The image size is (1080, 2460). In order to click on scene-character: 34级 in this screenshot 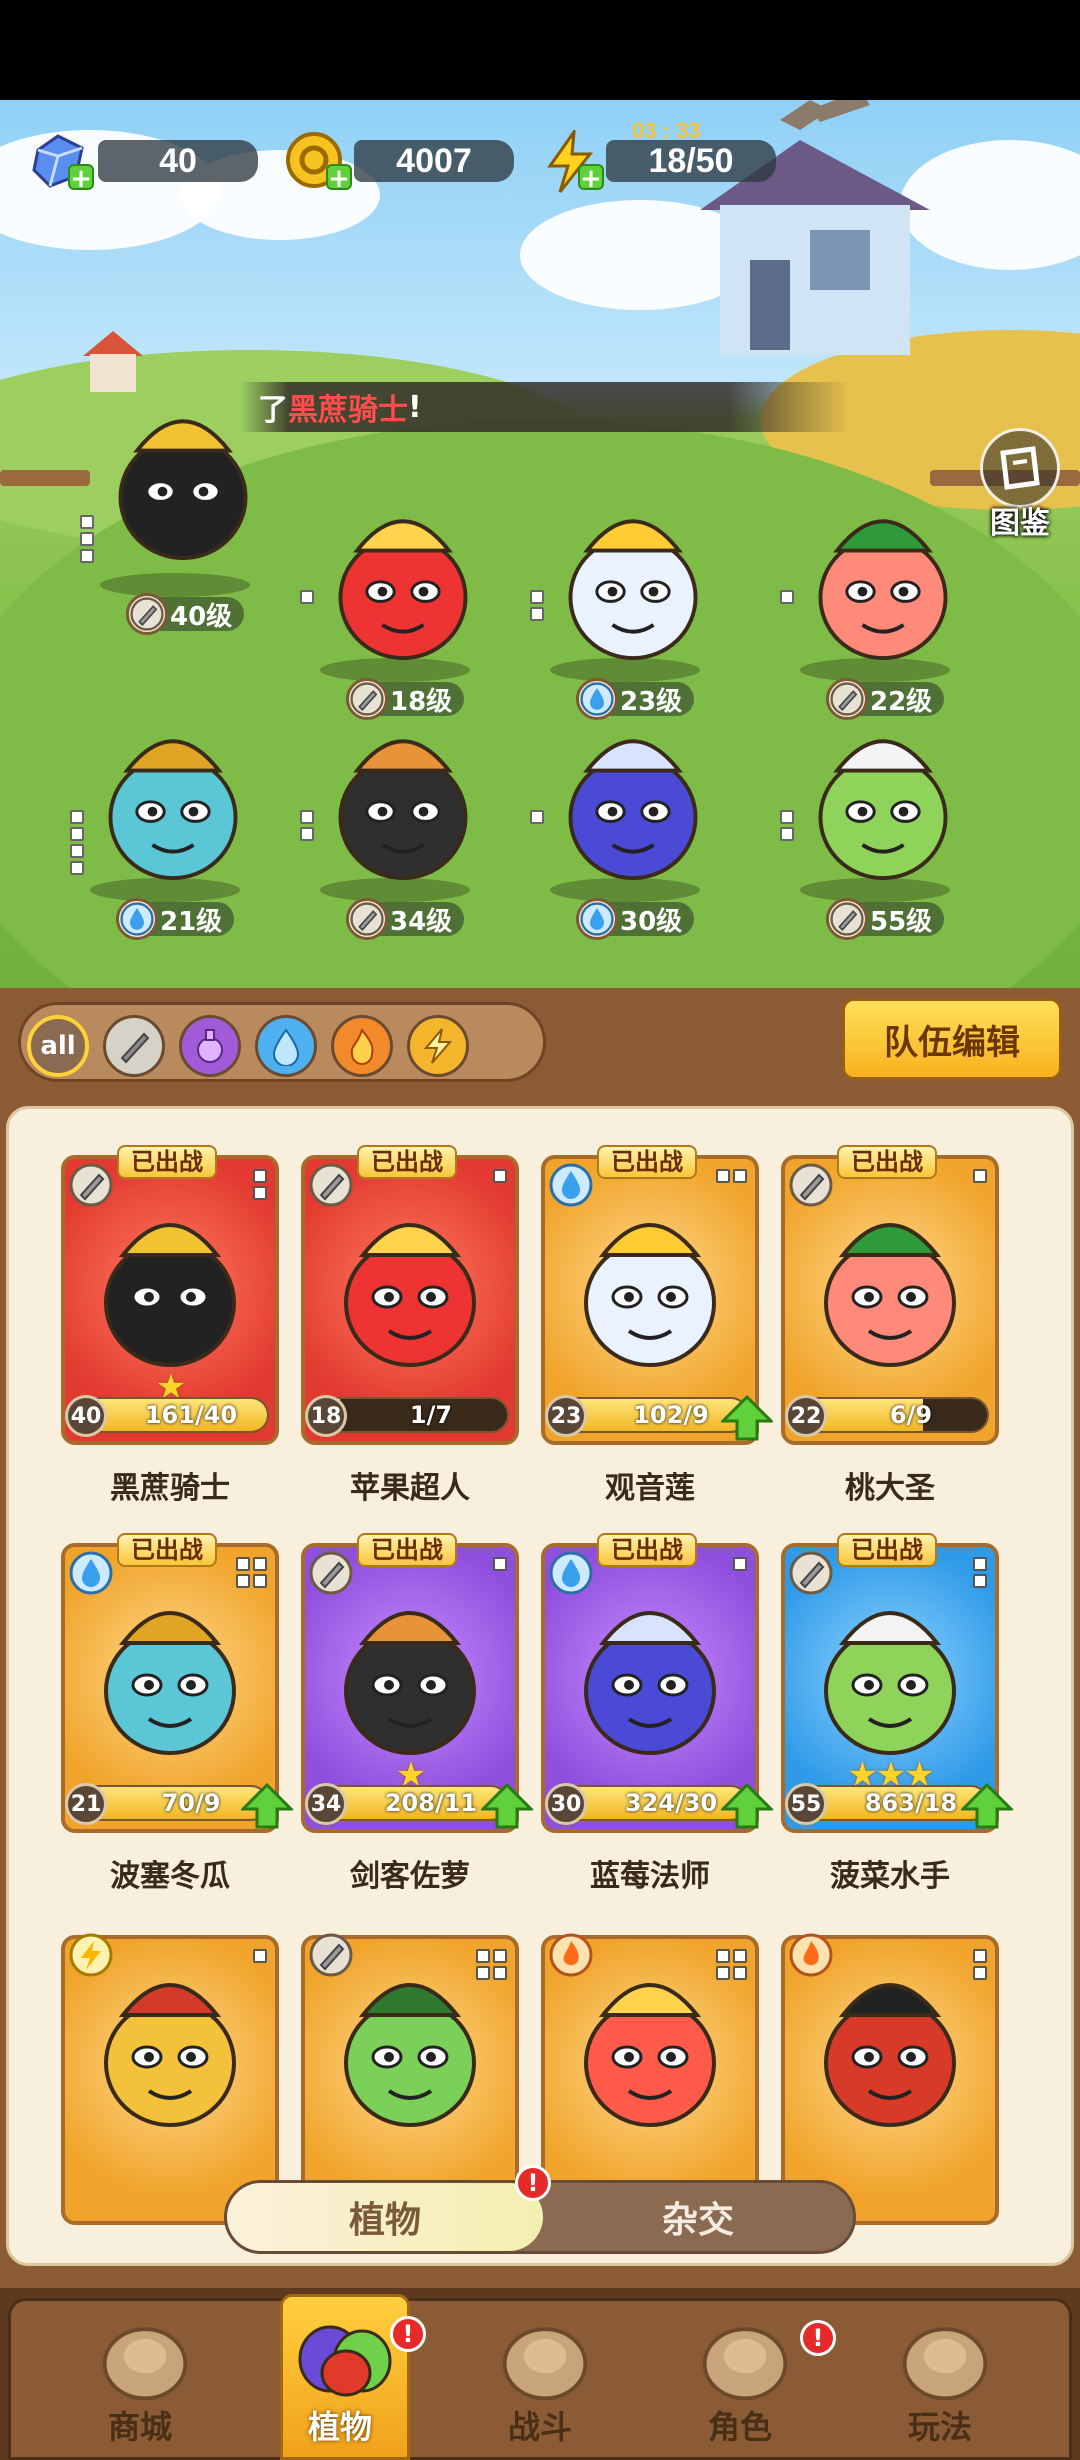, I will do `click(400, 820)`.